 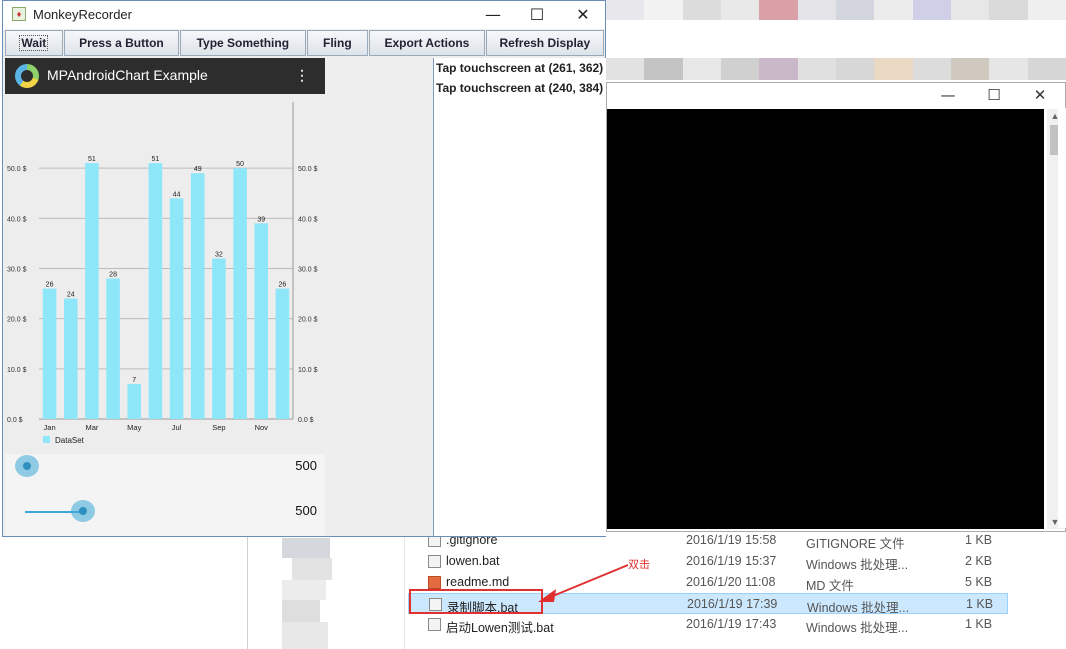 I want to click on slider-2-knob, so click(x=83, y=511).